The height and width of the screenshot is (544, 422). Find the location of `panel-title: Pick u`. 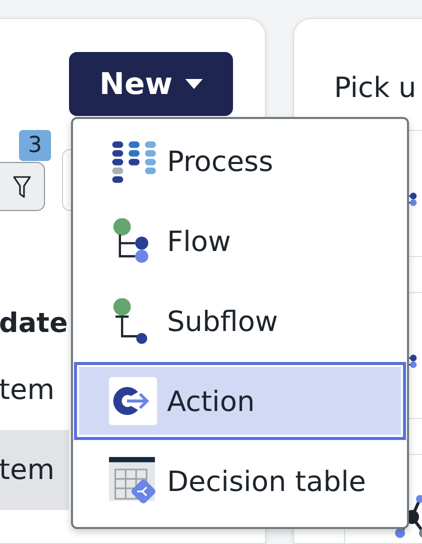

panel-title: Pick u is located at coordinates (375, 87).